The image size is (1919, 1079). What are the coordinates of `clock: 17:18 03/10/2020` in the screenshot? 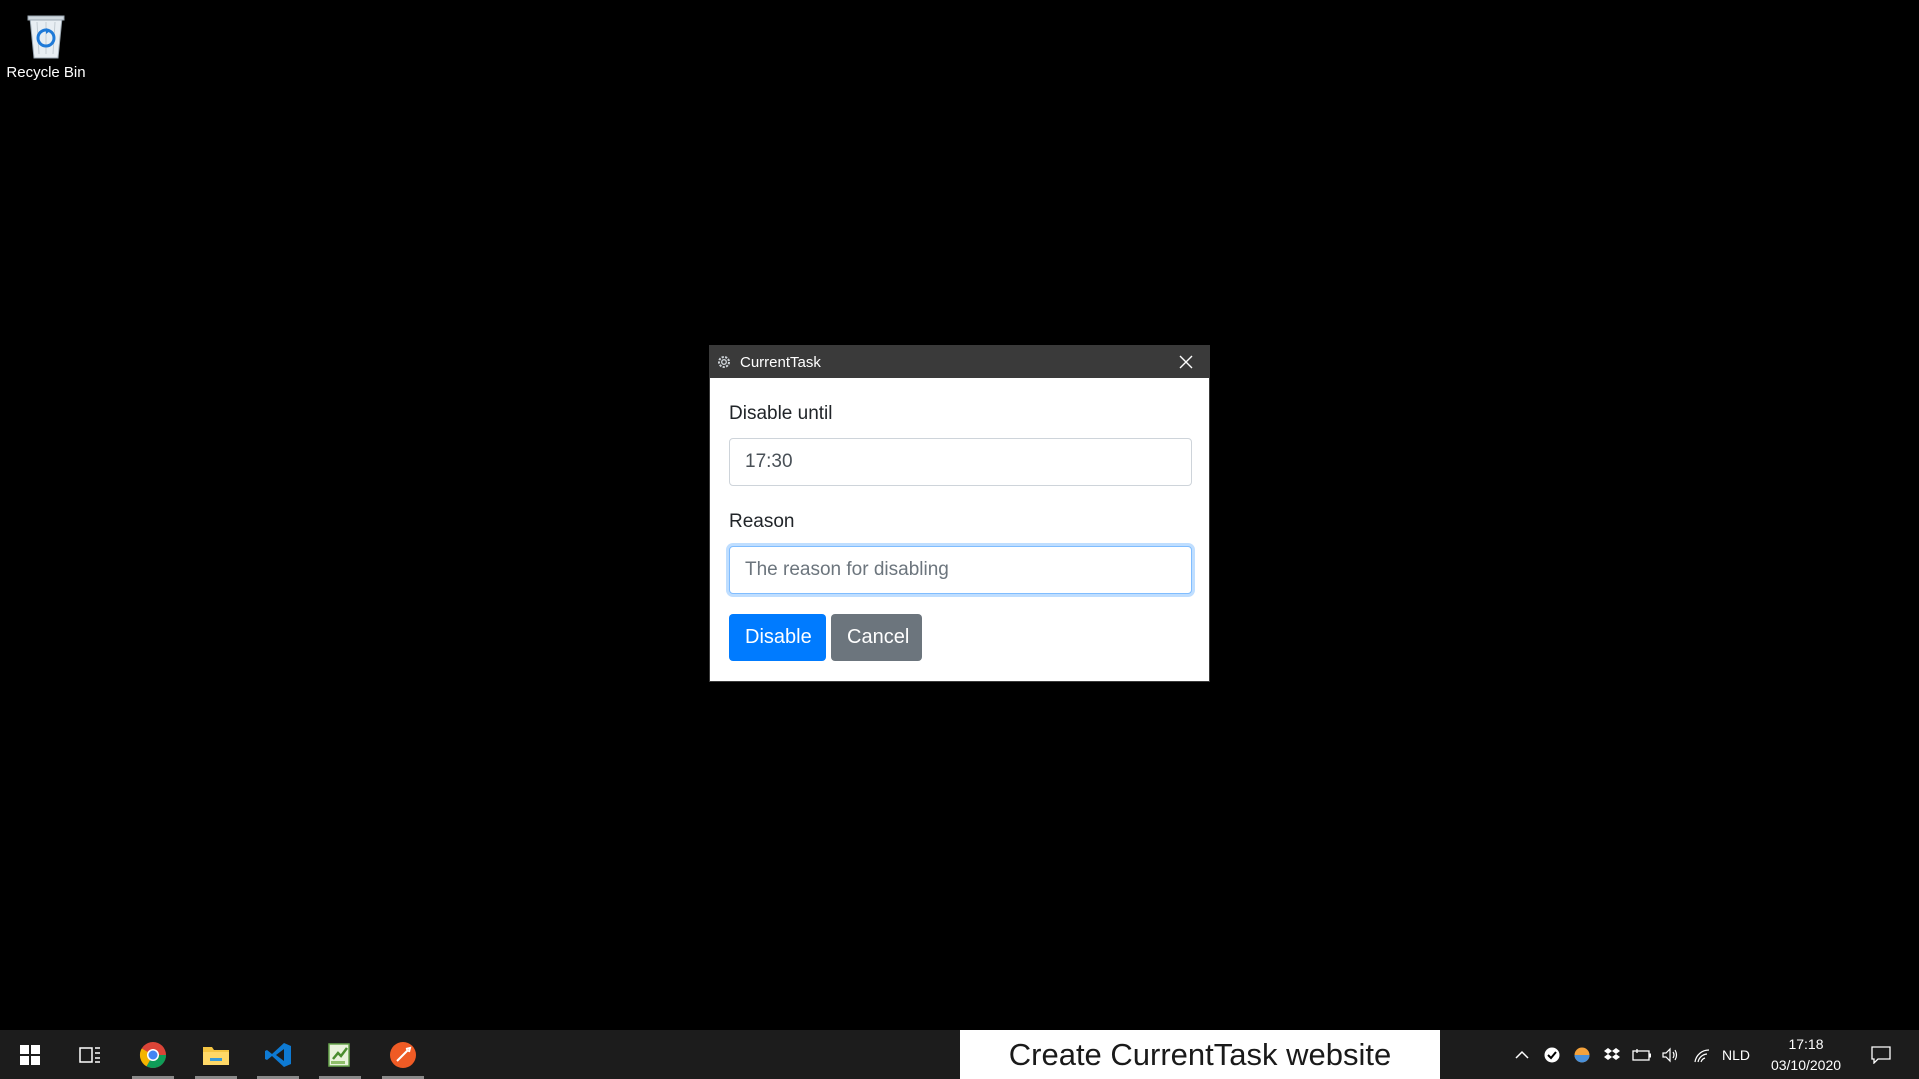 It's located at (1806, 1055).